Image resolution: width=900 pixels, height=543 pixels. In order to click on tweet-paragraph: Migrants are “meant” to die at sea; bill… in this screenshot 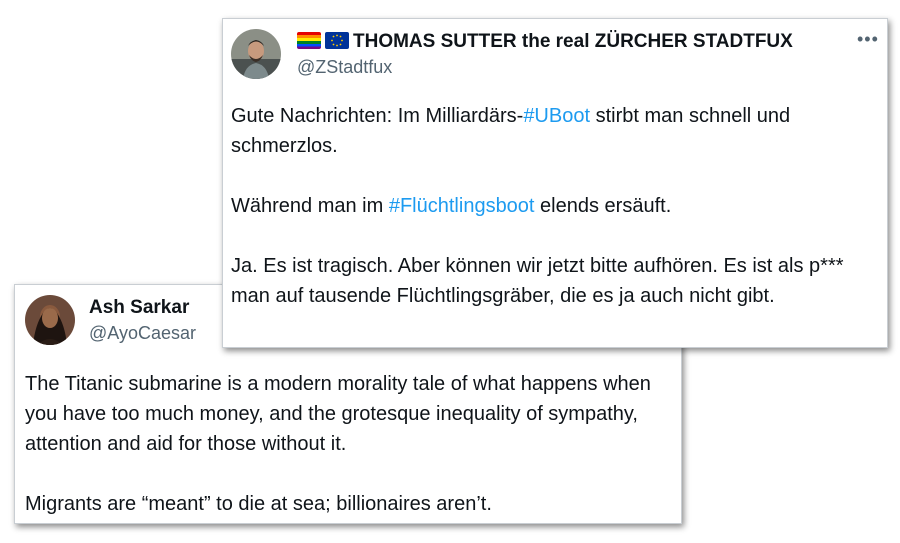, I will do `click(258, 504)`.